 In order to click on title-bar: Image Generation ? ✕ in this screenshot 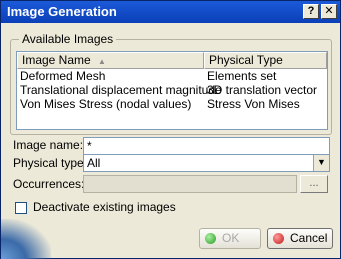, I will do `click(170, 12)`.